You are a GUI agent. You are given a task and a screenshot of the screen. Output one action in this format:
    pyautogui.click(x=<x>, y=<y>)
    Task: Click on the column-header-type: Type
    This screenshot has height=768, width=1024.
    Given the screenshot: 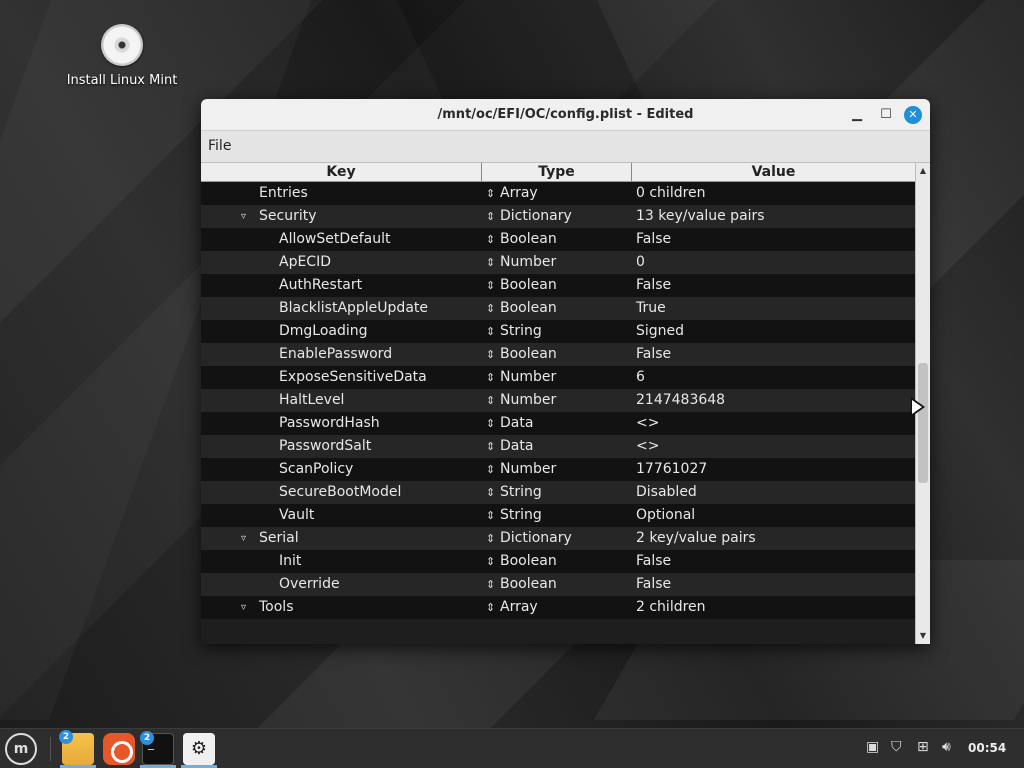 What is the action you would take?
    pyautogui.click(x=557, y=172)
    